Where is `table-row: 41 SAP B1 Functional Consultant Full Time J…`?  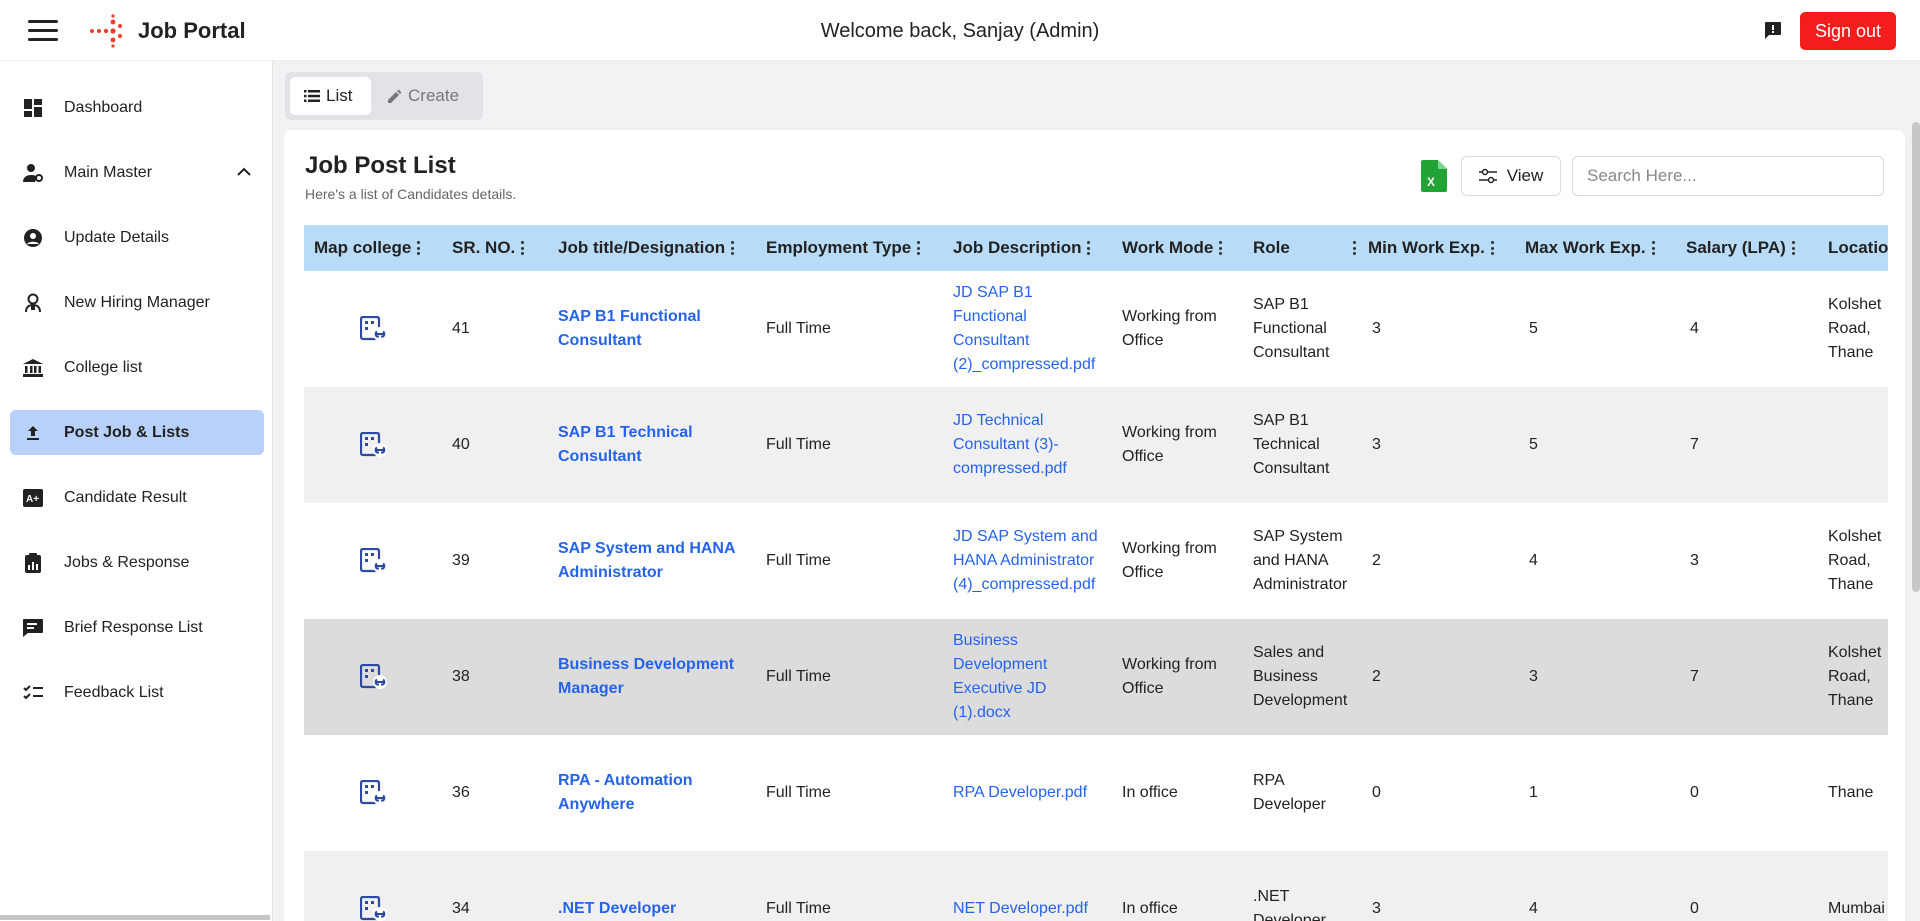
table-row: 41 SAP B1 Functional Consultant Full Time J… is located at coordinates (1096, 329).